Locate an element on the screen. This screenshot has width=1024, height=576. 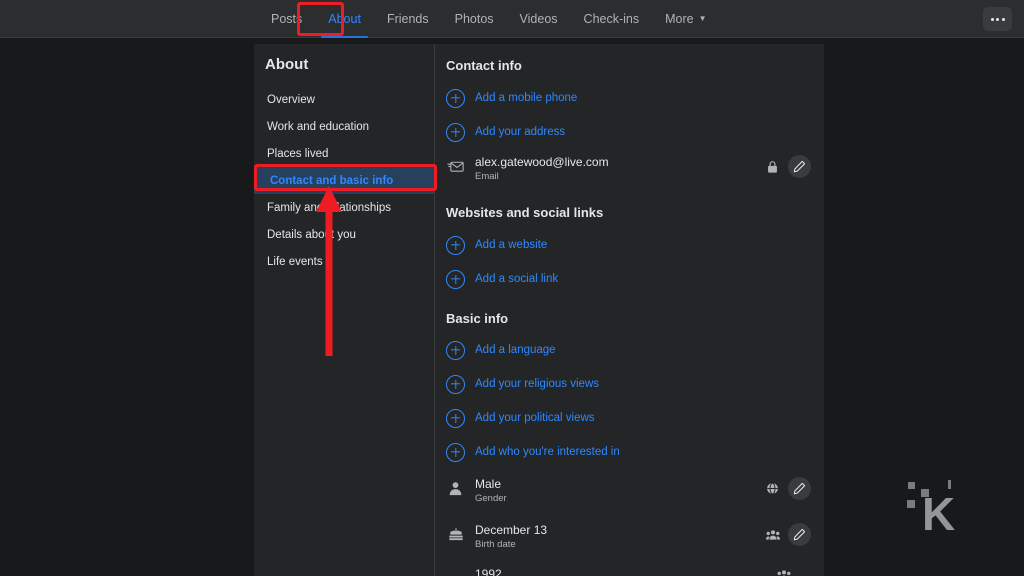
add-address-label: Add your address is located at coordinates (520, 132).